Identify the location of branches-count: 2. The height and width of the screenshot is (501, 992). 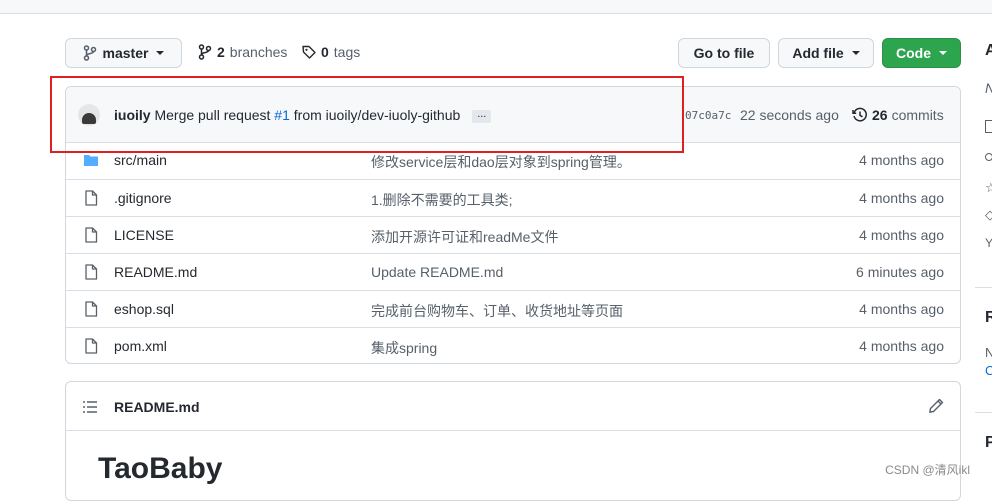
(221, 52).